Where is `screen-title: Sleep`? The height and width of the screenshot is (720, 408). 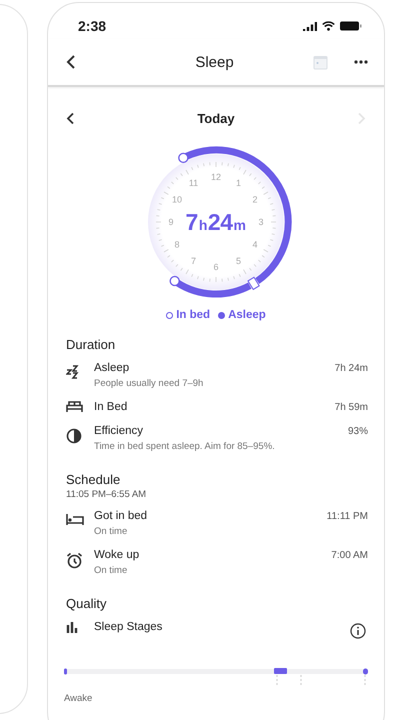 screen-title: Sleep is located at coordinates (214, 62).